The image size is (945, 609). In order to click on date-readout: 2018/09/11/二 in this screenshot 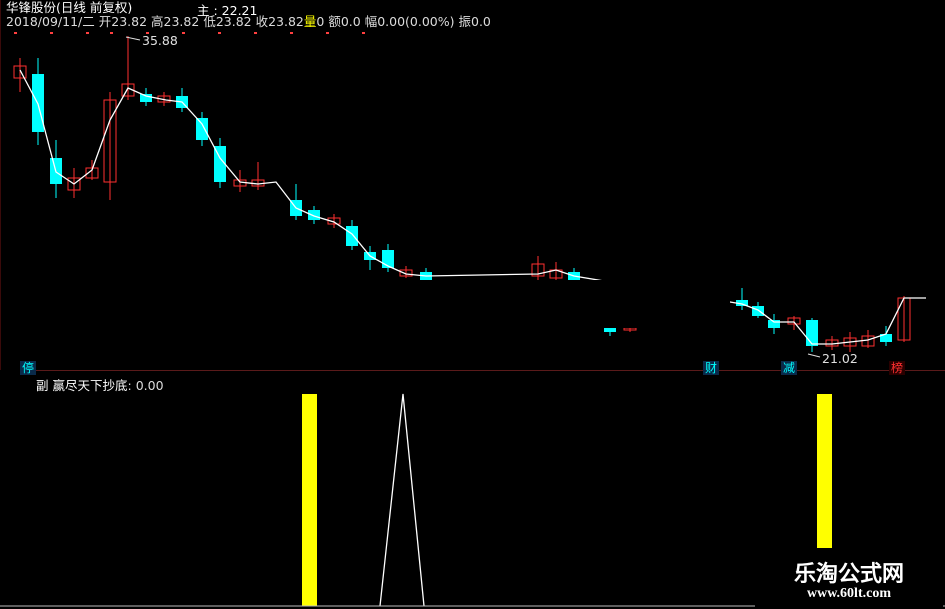, I will do `click(50, 21)`.